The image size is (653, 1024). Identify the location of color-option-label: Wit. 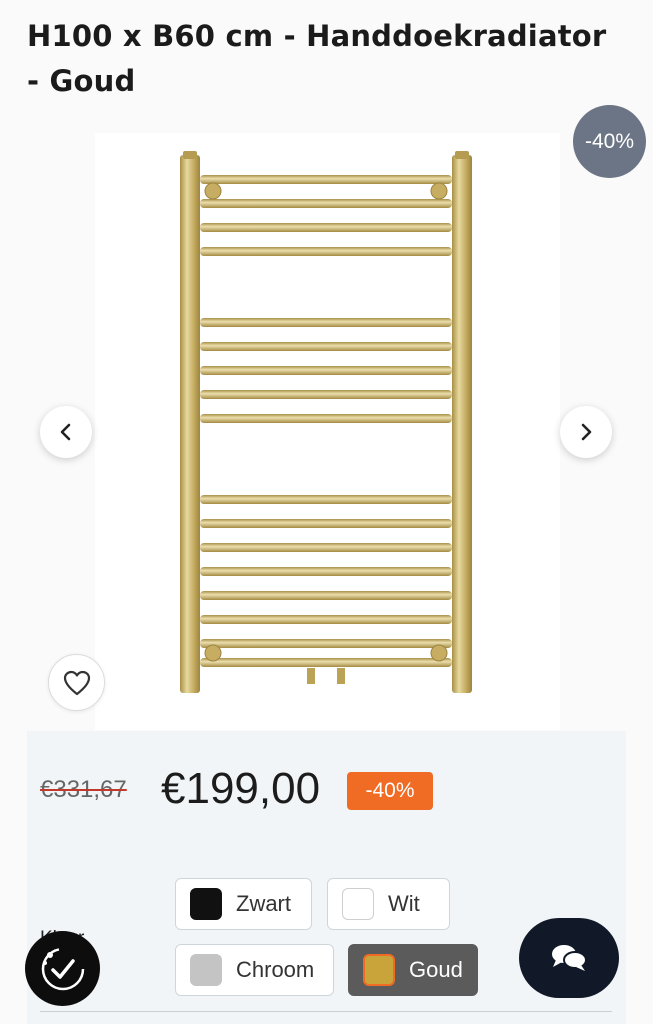
(404, 903).